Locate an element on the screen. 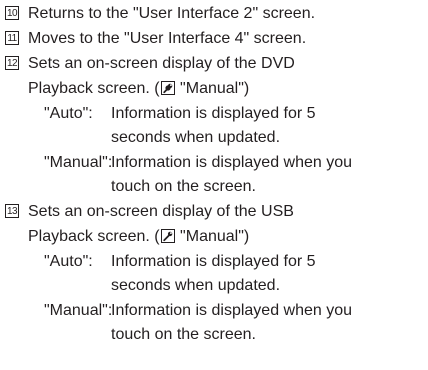  item-12-post: "Manual") is located at coordinates (212, 88).